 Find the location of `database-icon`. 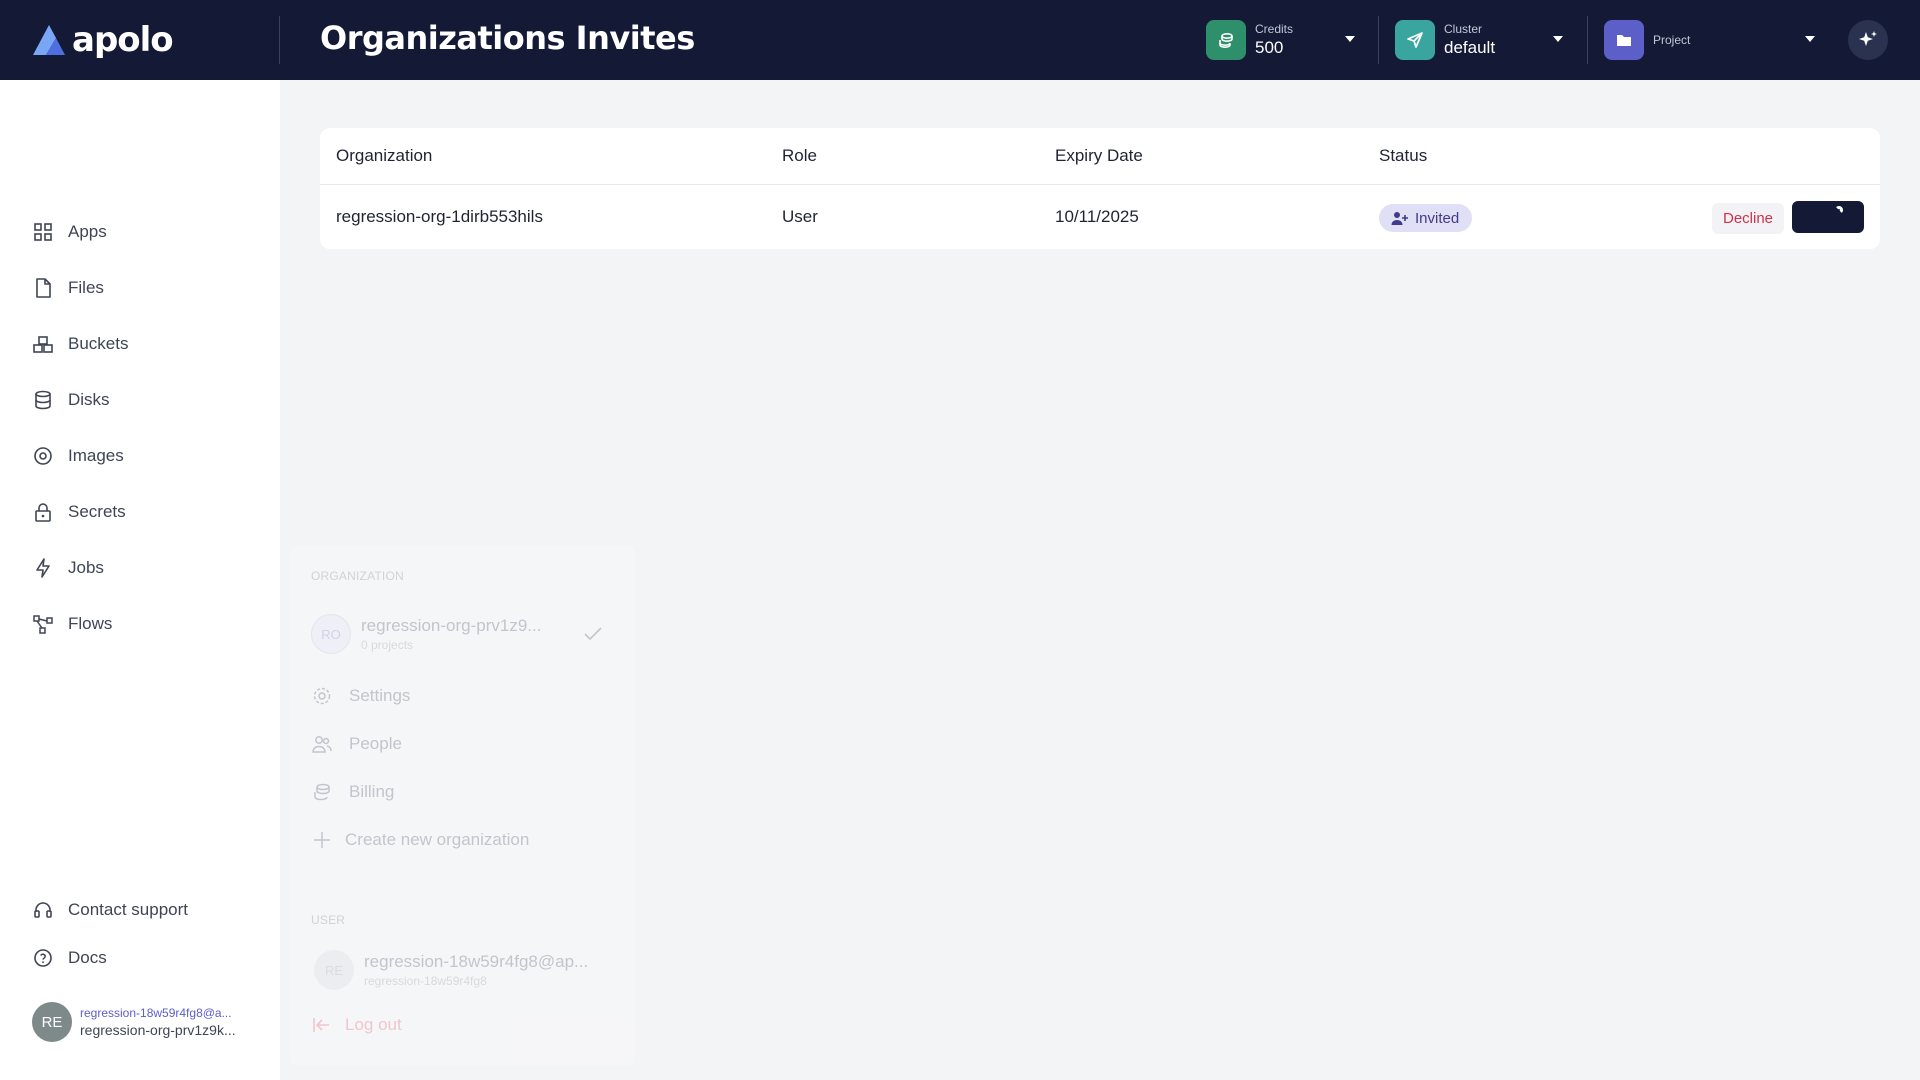

database-icon is located at coordinates (43, 400).